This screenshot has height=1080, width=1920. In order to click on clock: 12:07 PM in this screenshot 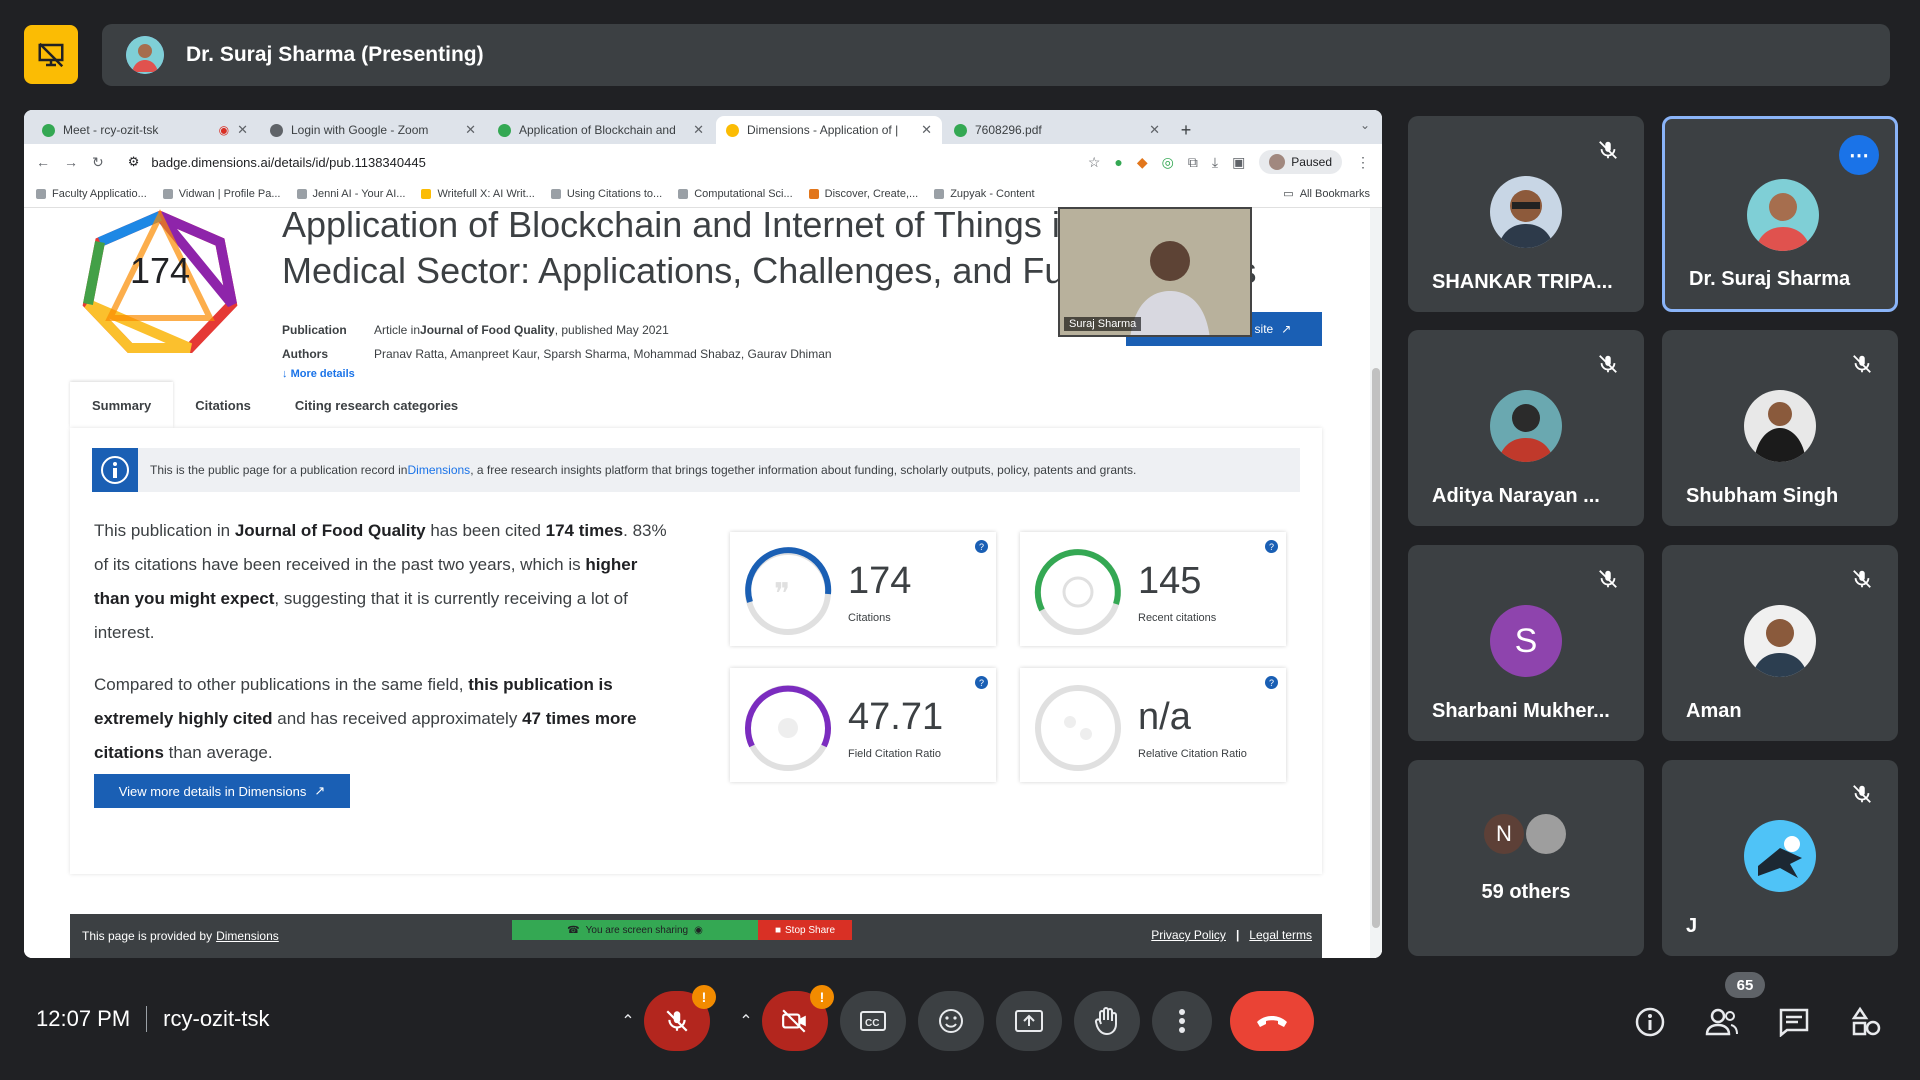, I will do `click(83, 1018)`.